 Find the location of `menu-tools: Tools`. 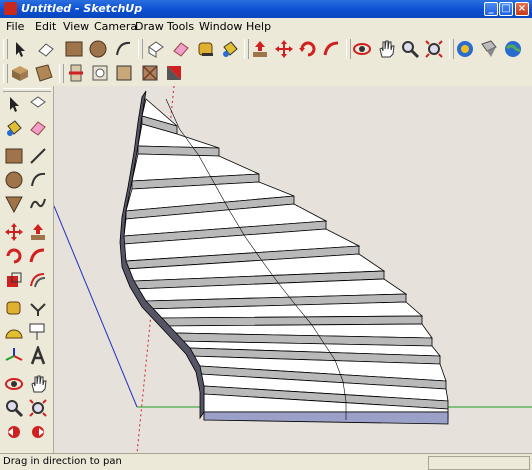

menu-tools: Tools is located at coordinates (180, 26).